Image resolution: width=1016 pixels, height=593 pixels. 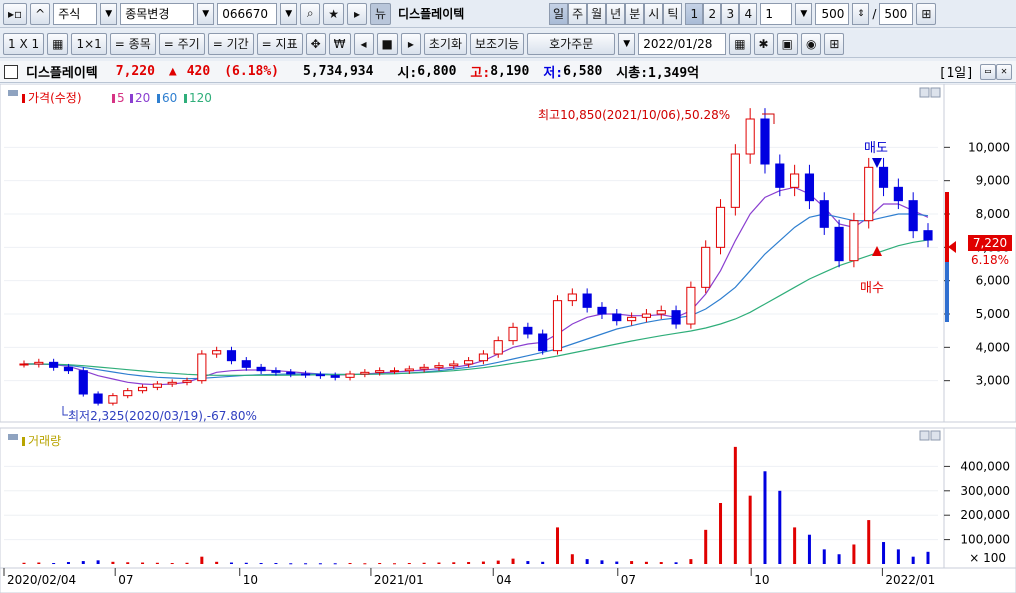 What do you see at coordinates (206, 13) in the screenshot?
I see `change-dropdown-icon: ▼` at bounding box center [206, 13].